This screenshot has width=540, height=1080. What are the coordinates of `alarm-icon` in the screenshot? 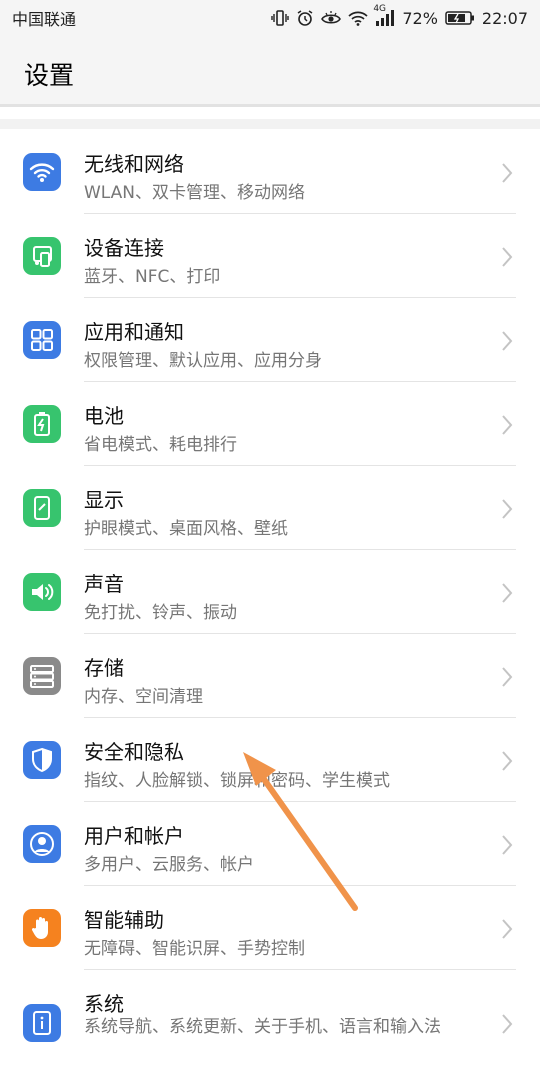 It's located at (305, 18).